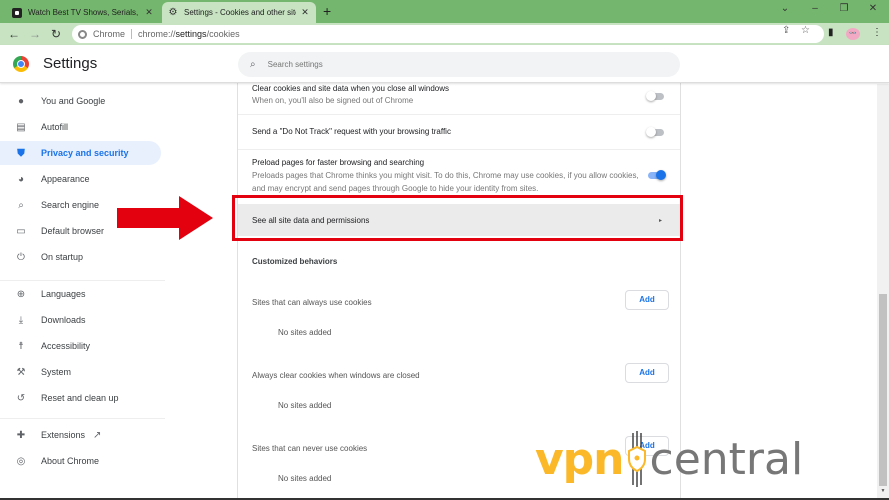 The height and width of the screenshot is (500, 889). I want to click on tab-settings: ⚙ Settings - Cookies and other site ✕, so click(239, 12).